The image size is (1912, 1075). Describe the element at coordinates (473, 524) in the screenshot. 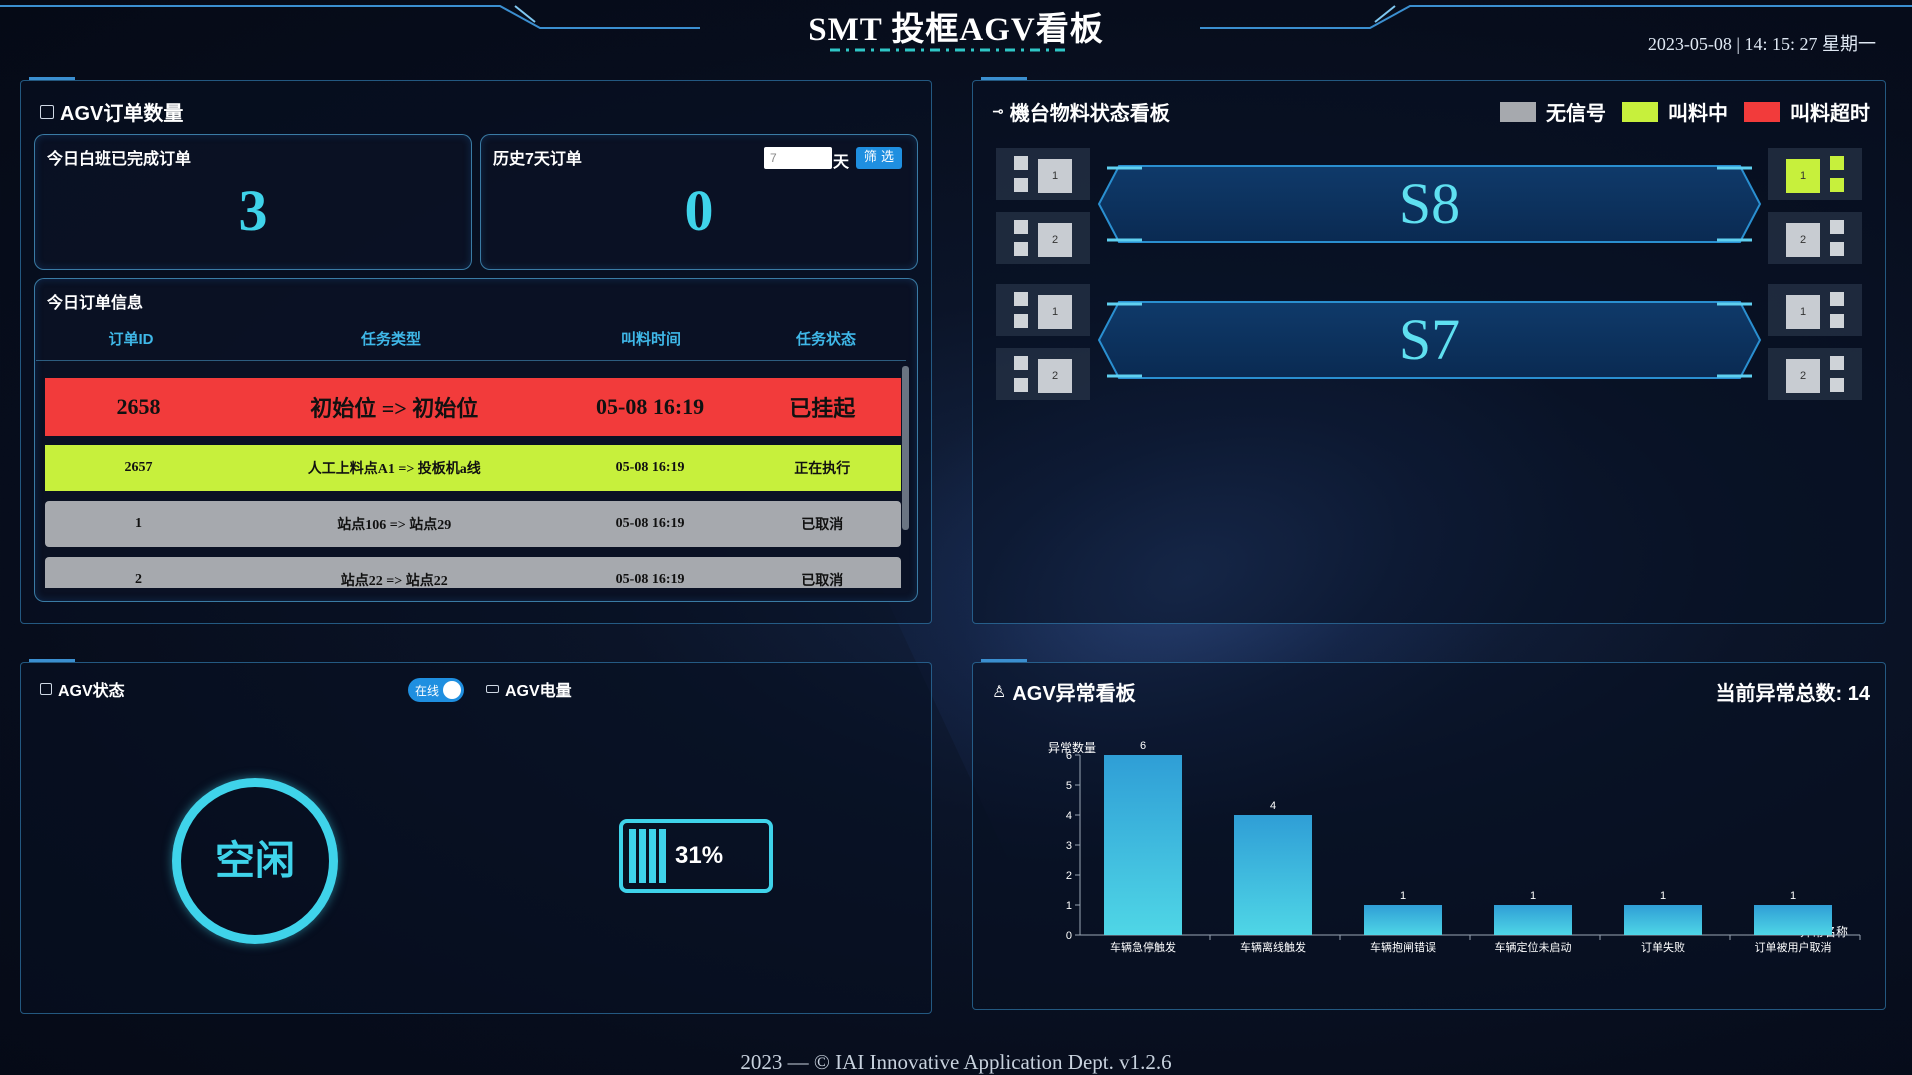

I see `table-row: 1 站点106 => 站点29 05-08 16:19 已取消` at that location.